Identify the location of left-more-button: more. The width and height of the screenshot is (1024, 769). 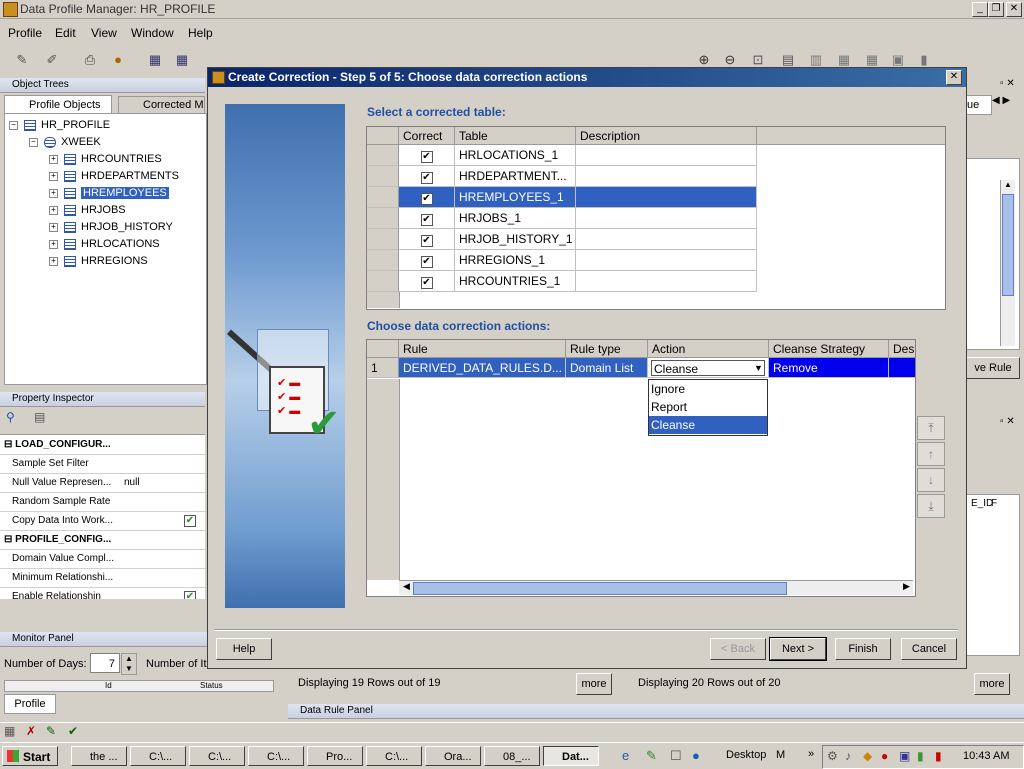
(594, 684).